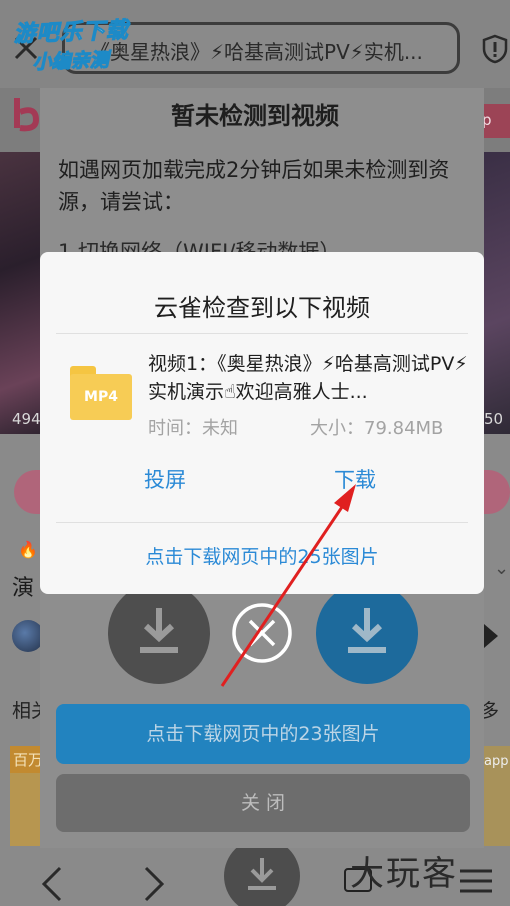 The image size is (510, 906). What do you see at coordinates (22, 293) in the screenshot?
I see `video-thumbnail-left` at bounding box center [22, 293].